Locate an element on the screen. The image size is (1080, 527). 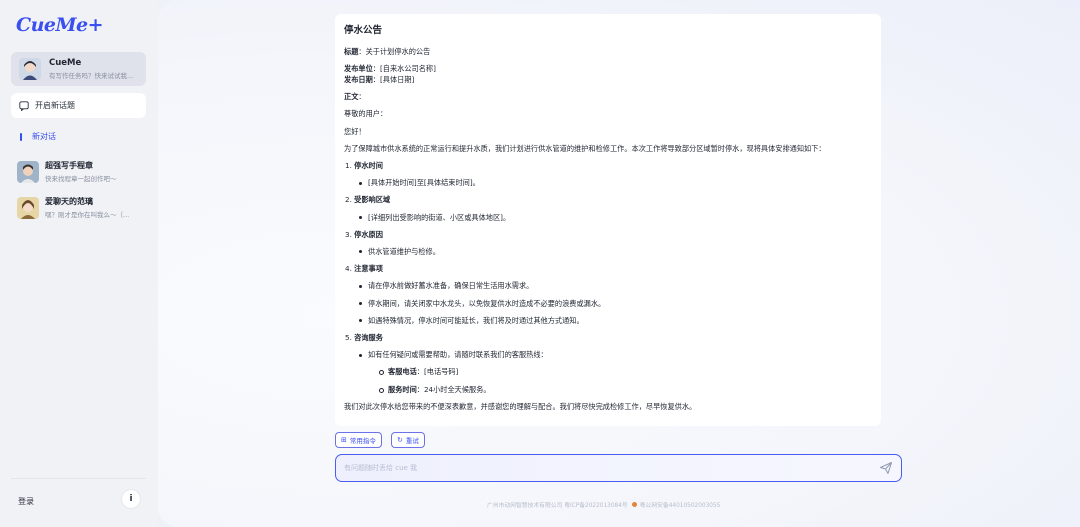
date-line: 发布日期：[具体日期] is located at coordinates (379, 79).